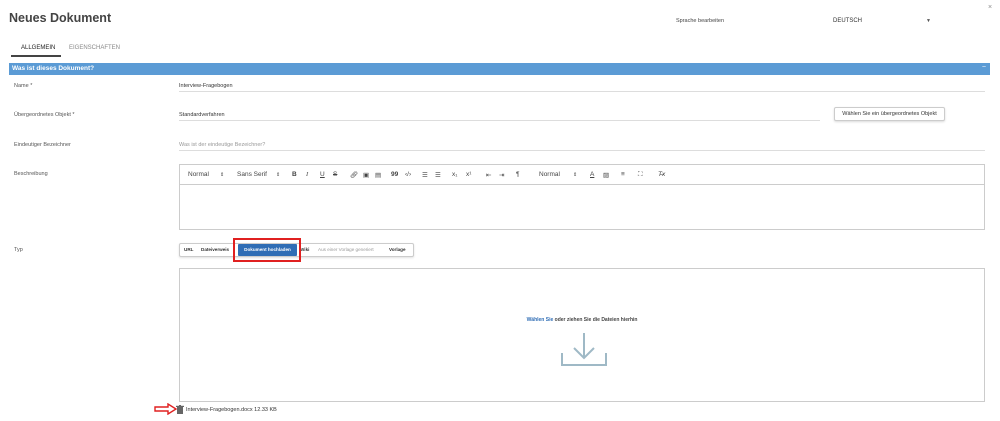  What do you see at coordinates (928, 21) in the screenshot?
I see `caret-down-icon: ▼` at bounding box center [928, 21].